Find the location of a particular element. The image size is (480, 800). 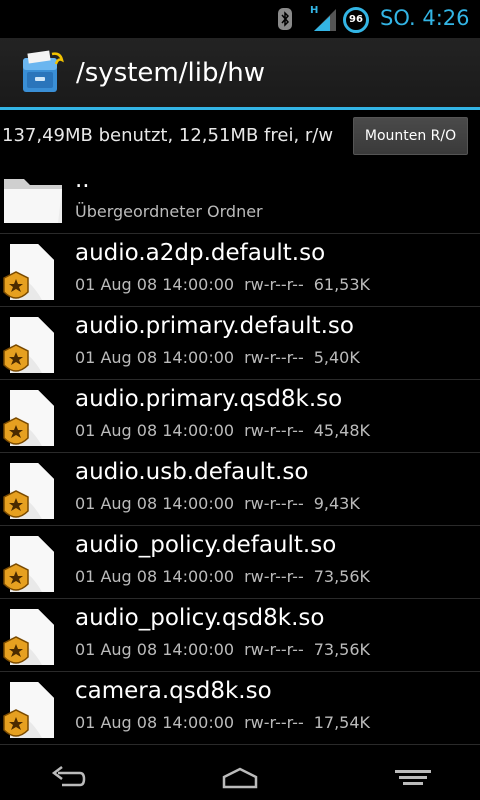

file-size: 17,54K is located at coordinates (342, 722).